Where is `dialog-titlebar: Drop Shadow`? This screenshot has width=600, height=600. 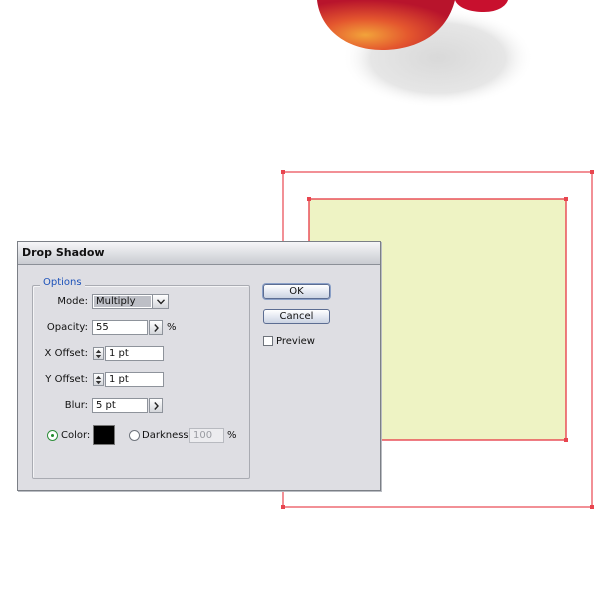
dialog-titlebar: Drop Shadow is located at coordinates (199, 253).